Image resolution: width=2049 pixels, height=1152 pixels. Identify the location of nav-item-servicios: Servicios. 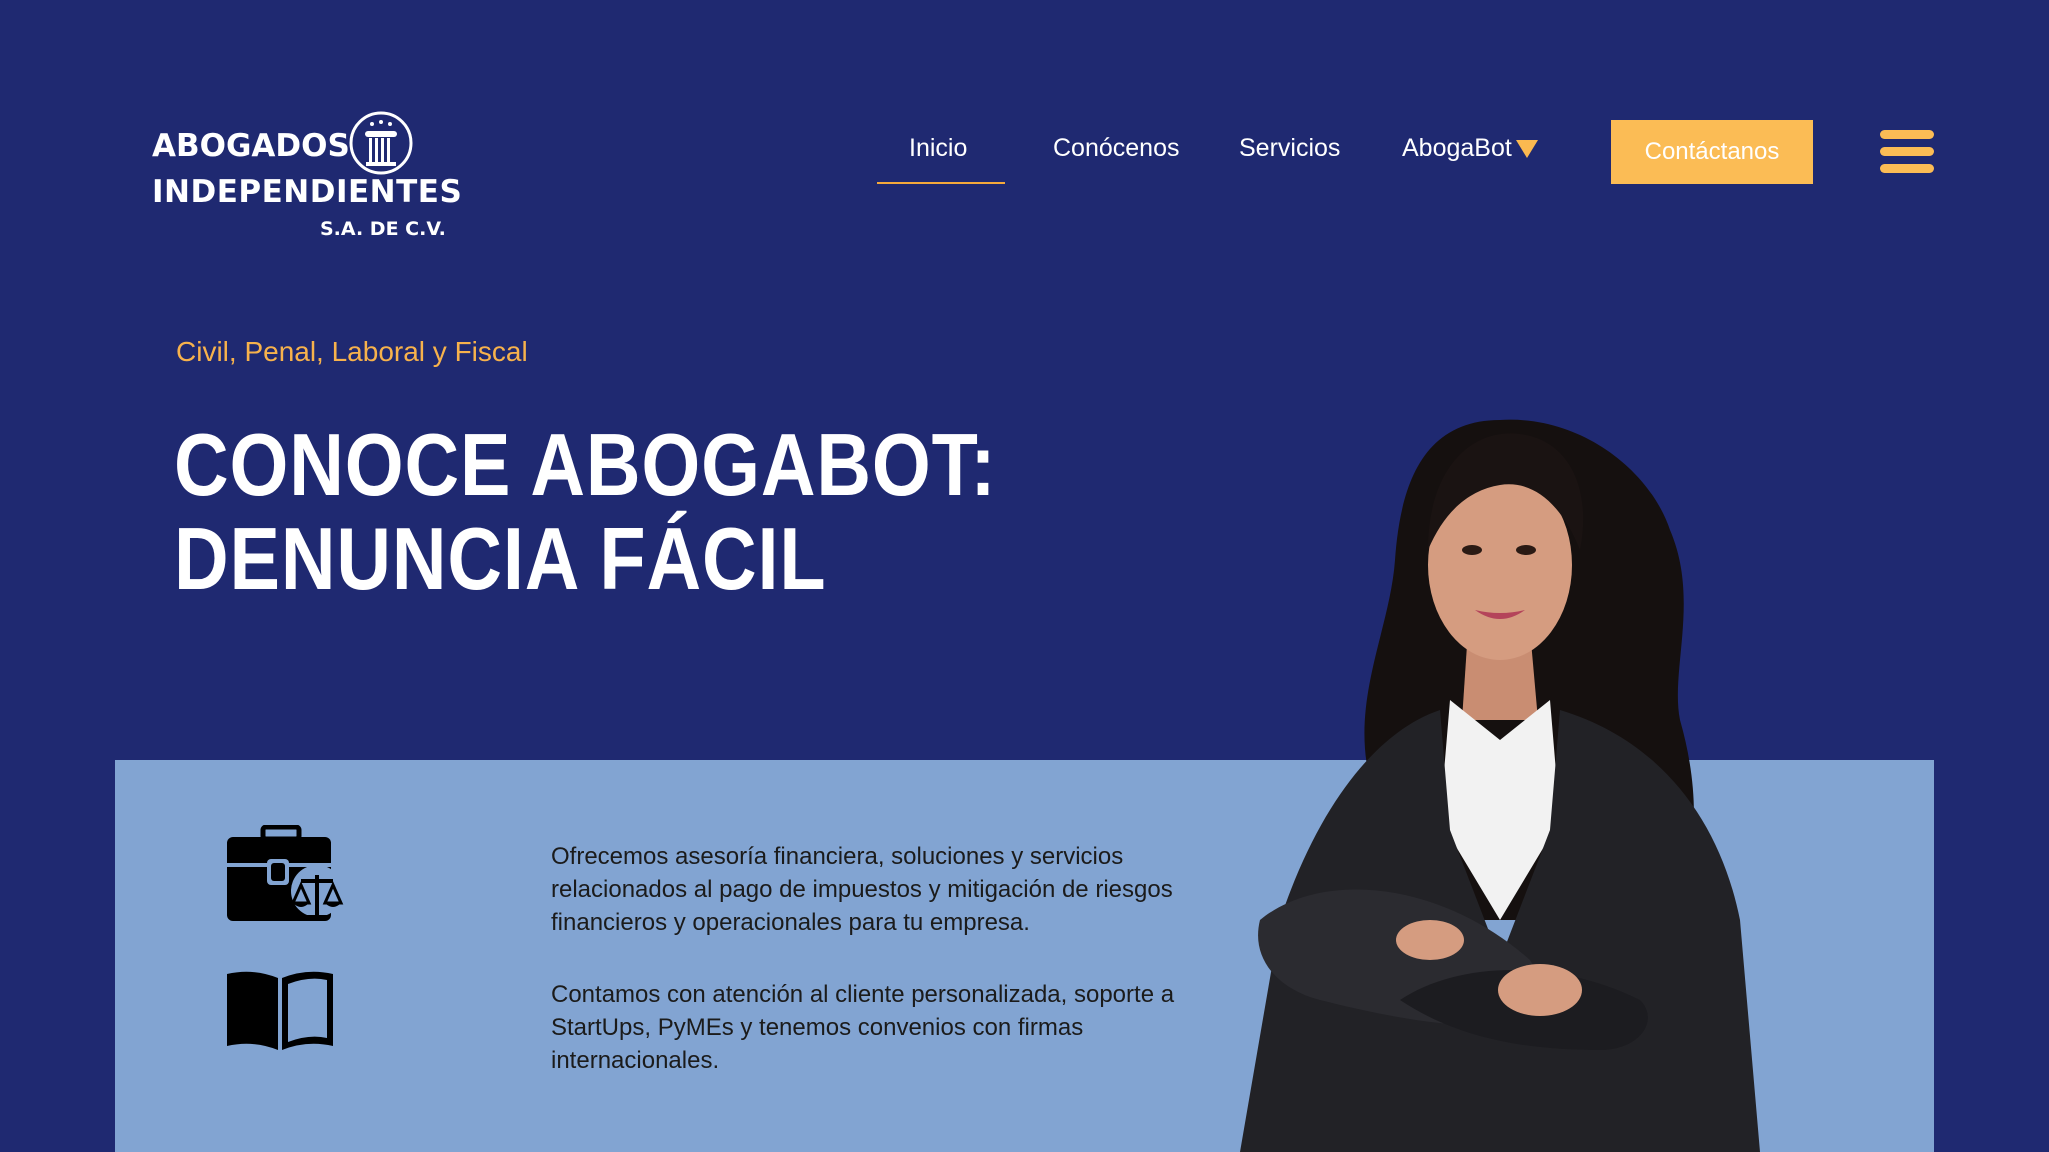
(1289, 148).